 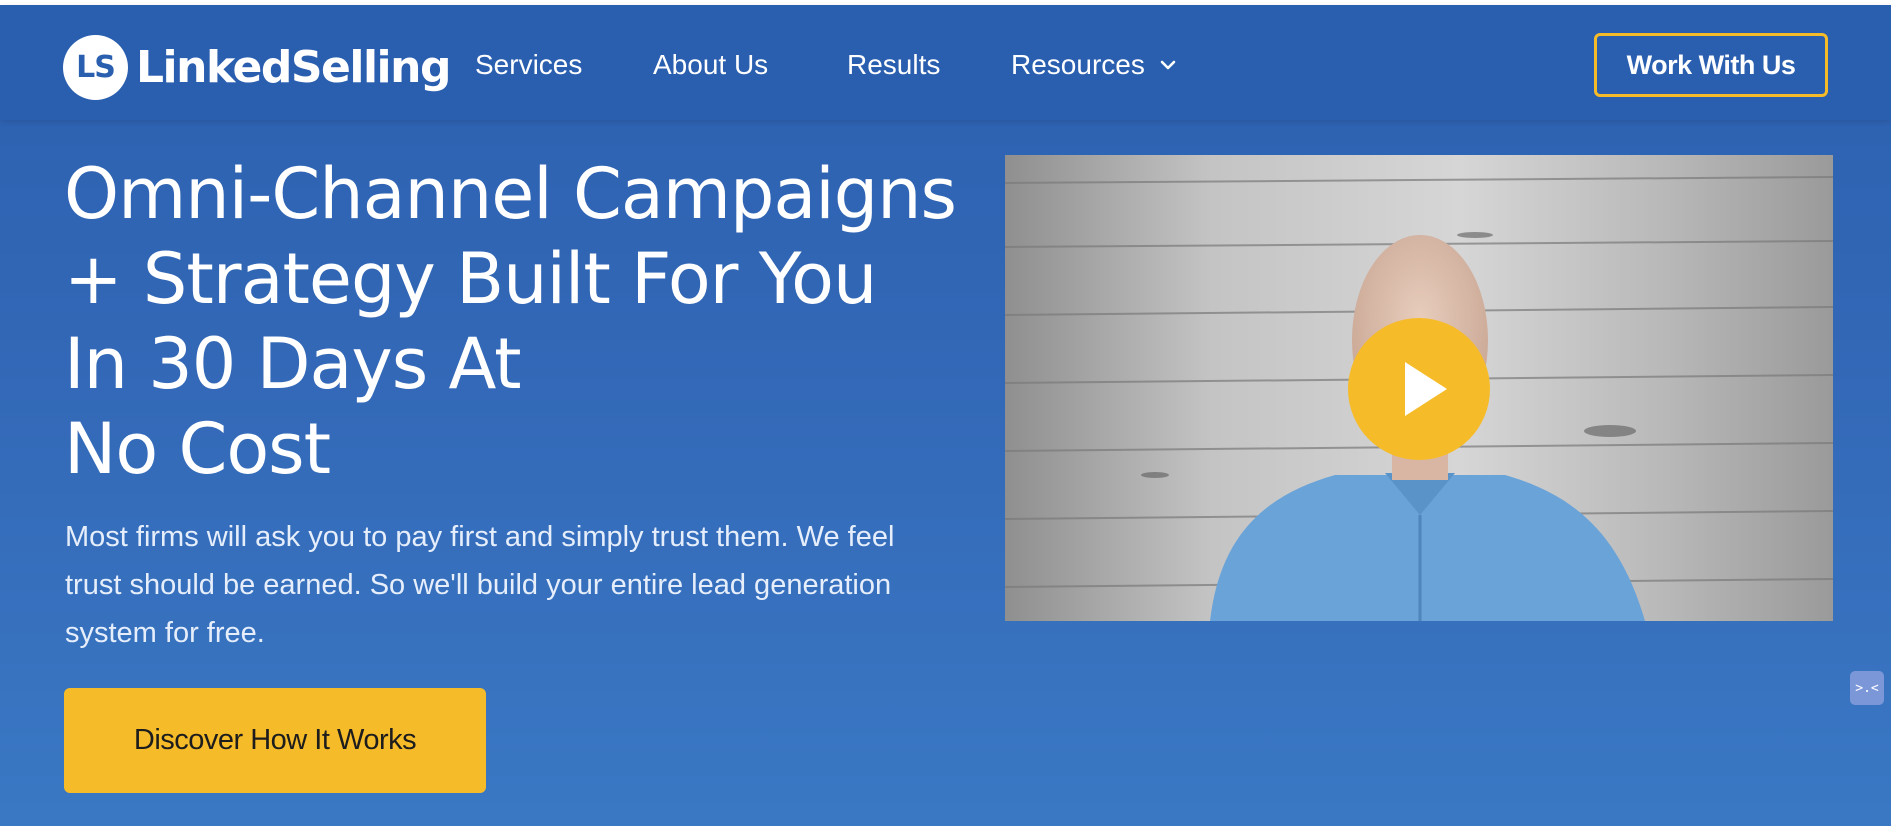 I want to click on play-button, so click(x=1419, y=389).